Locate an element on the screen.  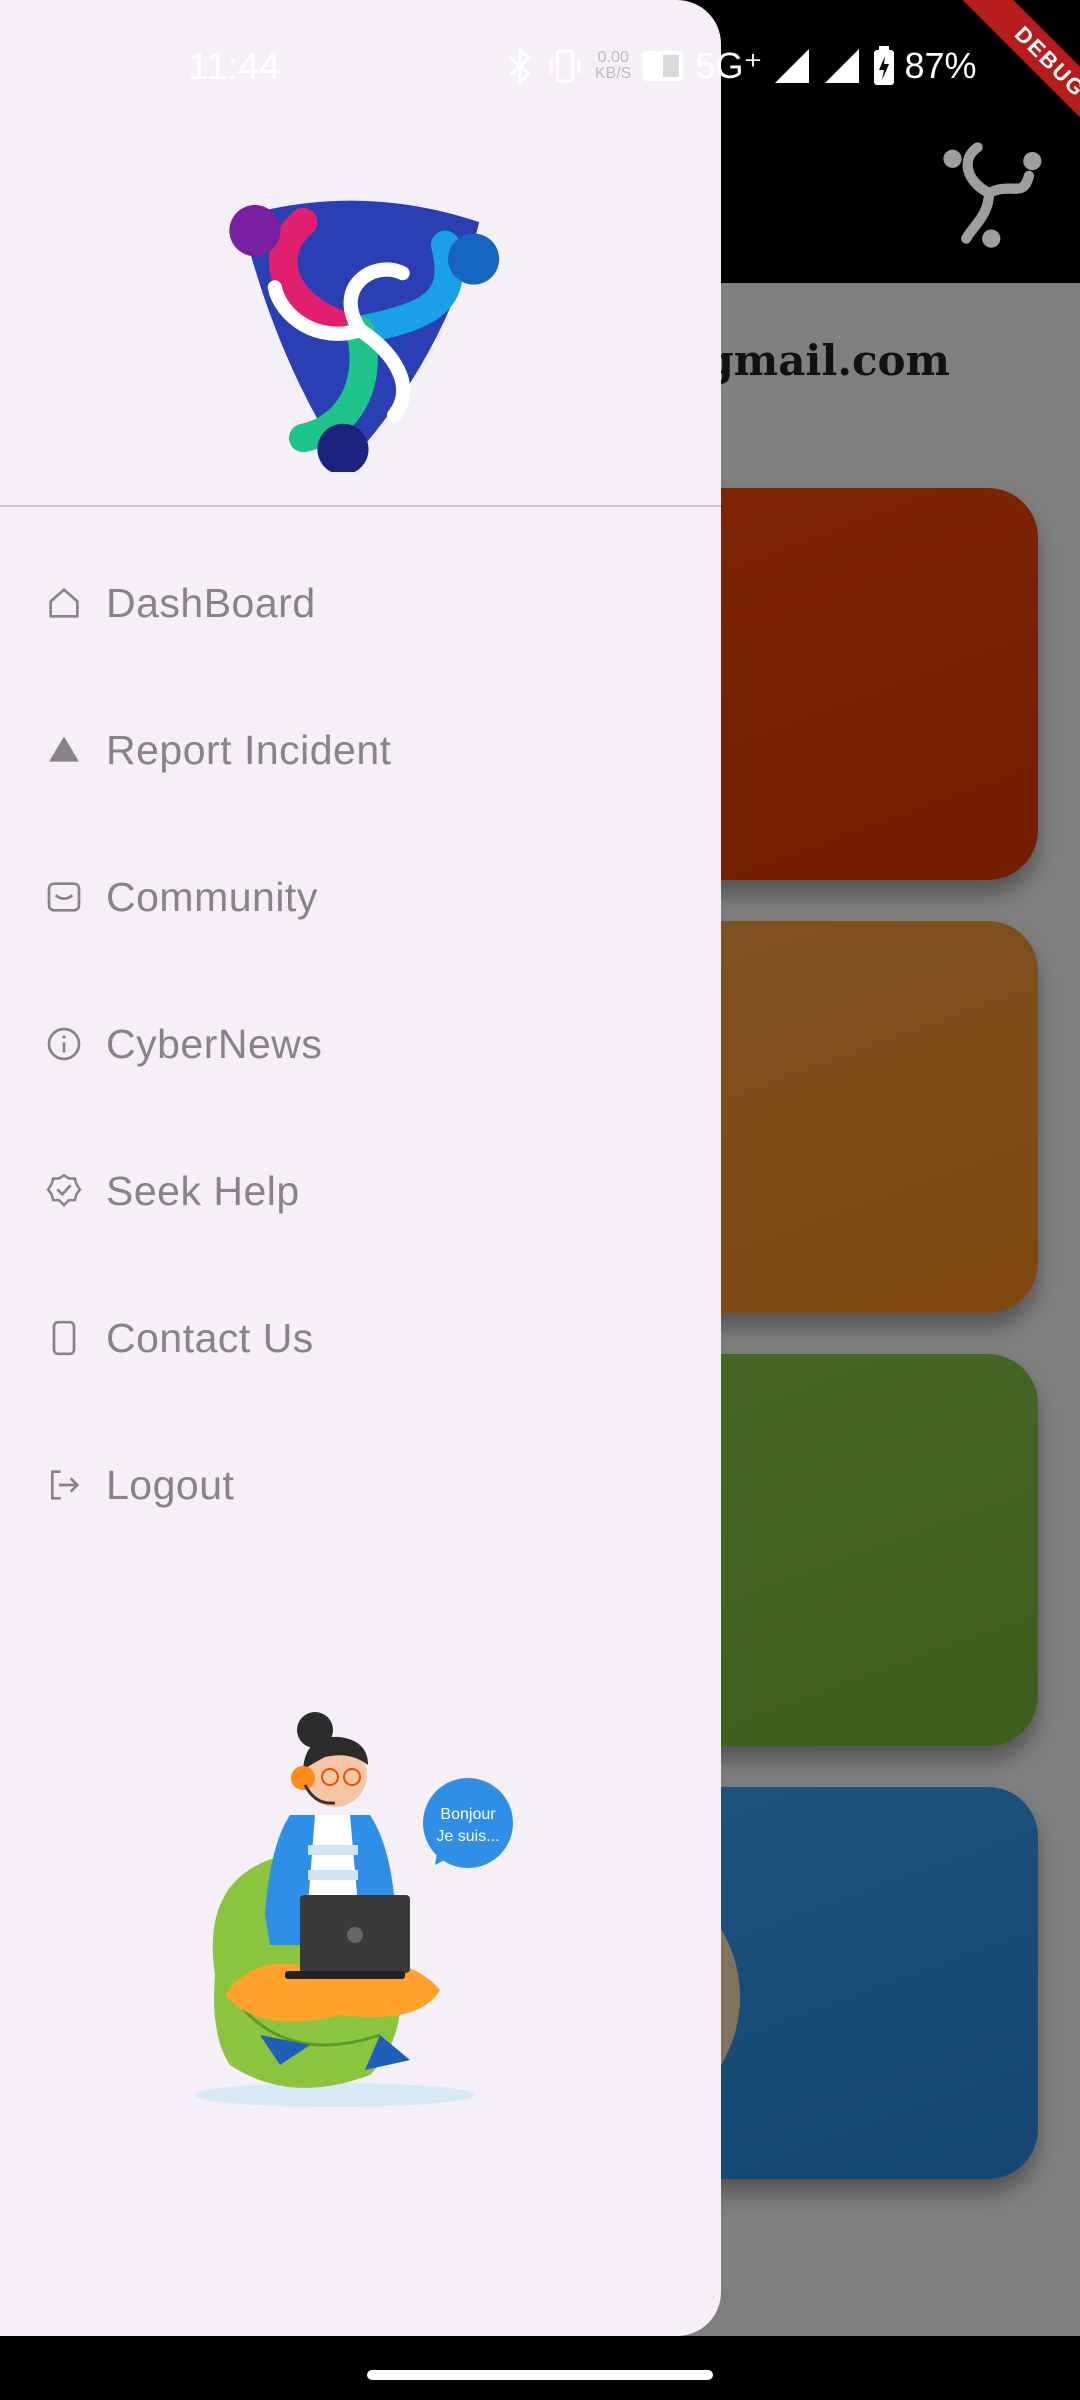
bubble-line-1: Bonjour is located at coordinates (468, 1814).